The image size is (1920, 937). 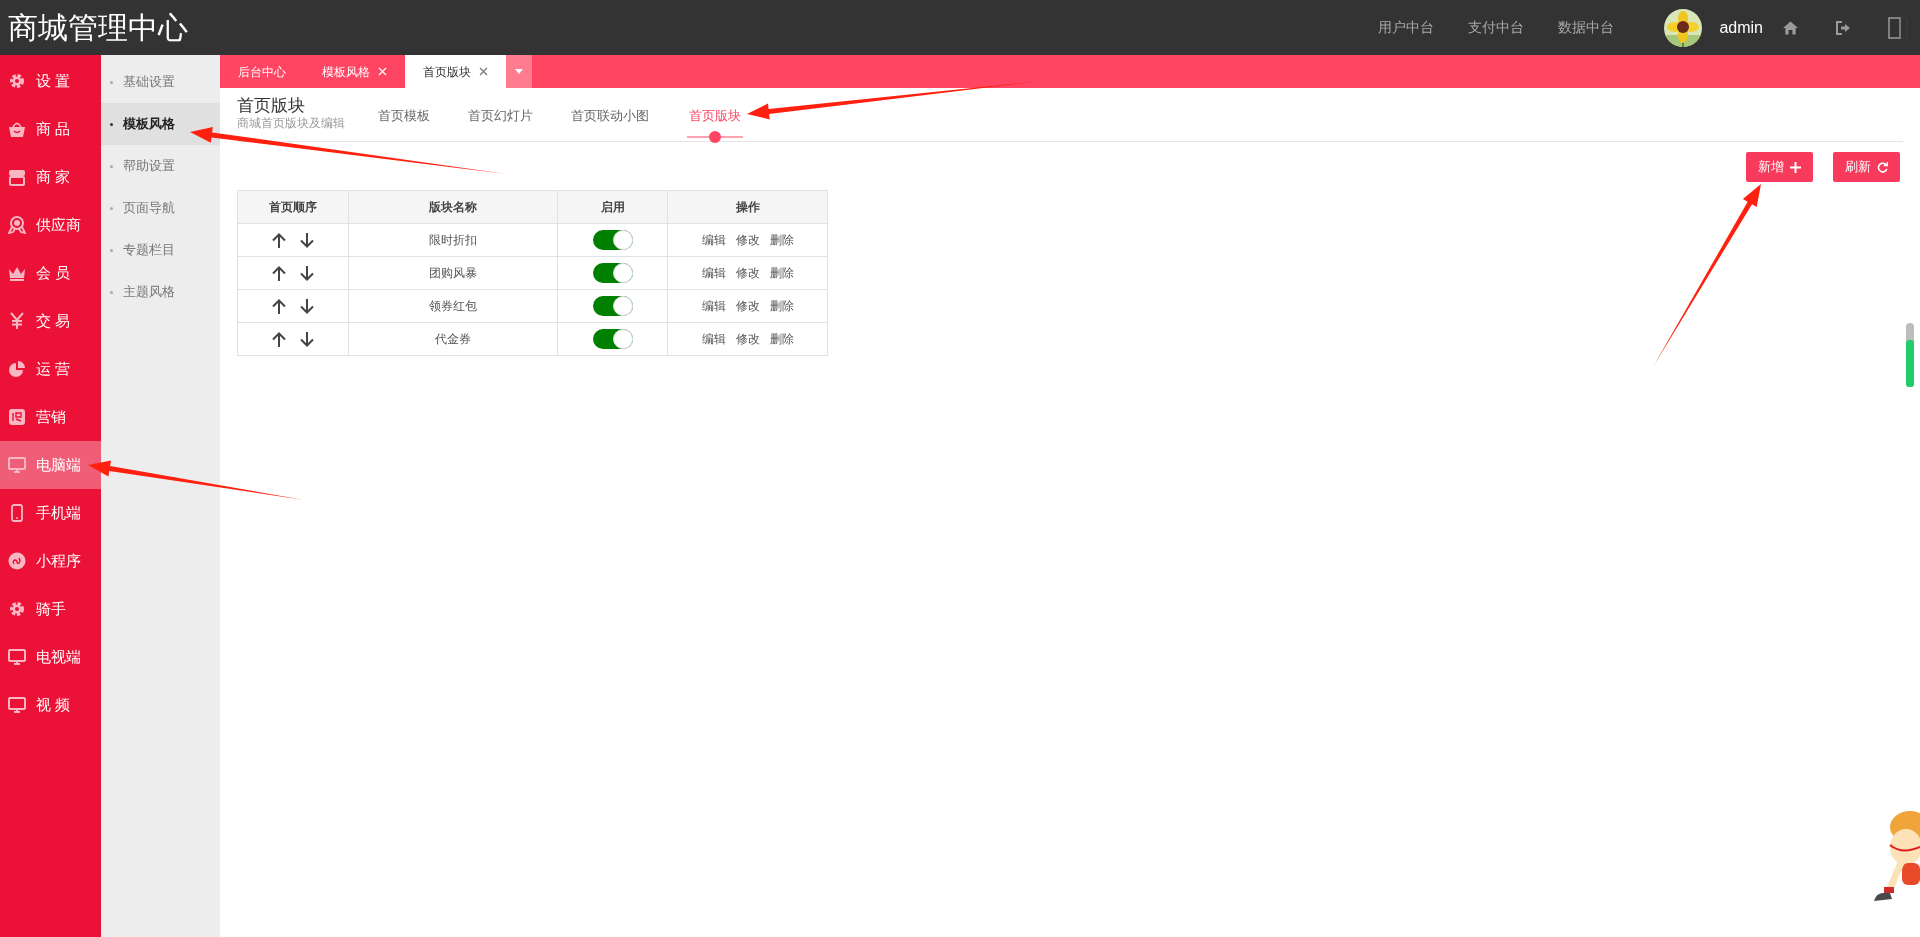 I want to click on tab: 后台中心, so click(x=262, y=71).